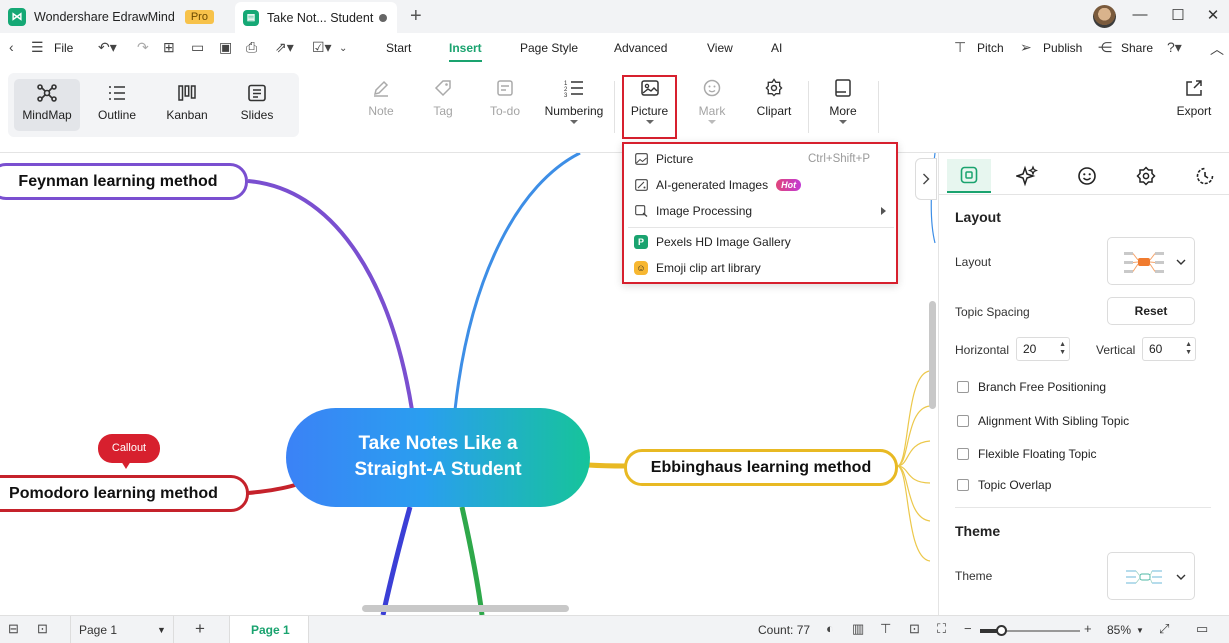 Image resolution: width=1229 pixels, height=643 pixels. Describe the element at coordinates (1164, 629) in the screenshot. I see `expand-canvas-icon: ⤢` at that location.